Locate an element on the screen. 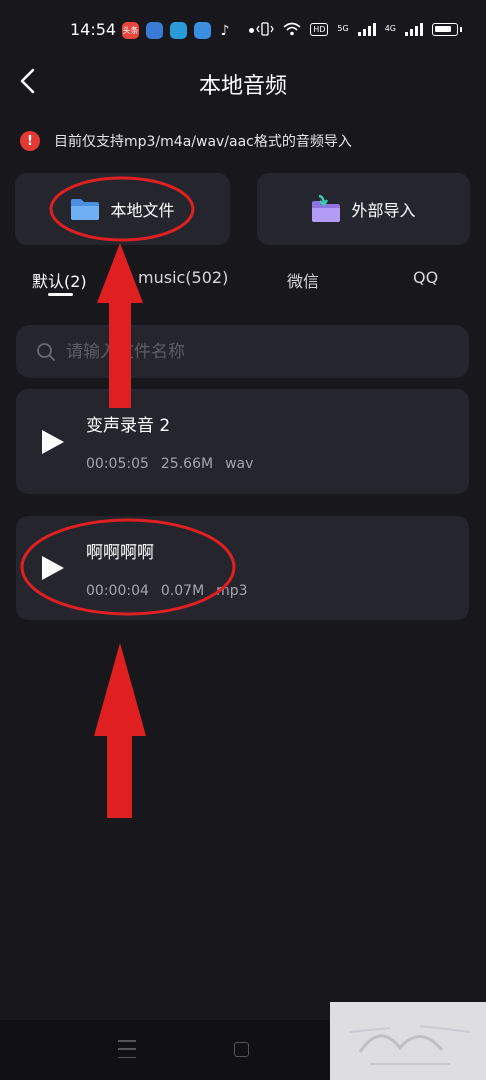 The width and height of the screenshot is (486, 1080). external-import-button: 外部导入 is located at coordinates (363, 209).